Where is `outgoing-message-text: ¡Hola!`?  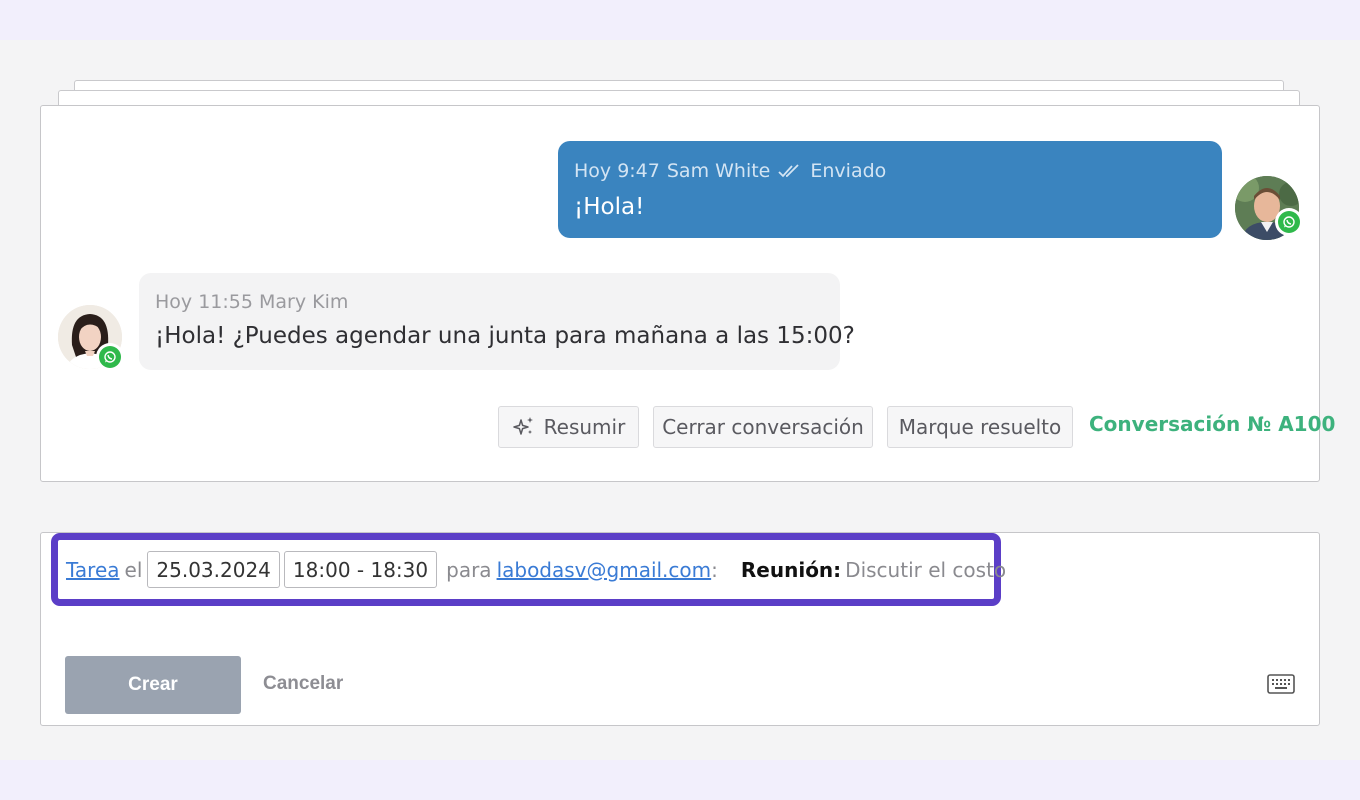
outgoing-message-text: ¡Hola! is located at coordinates (609, 207).